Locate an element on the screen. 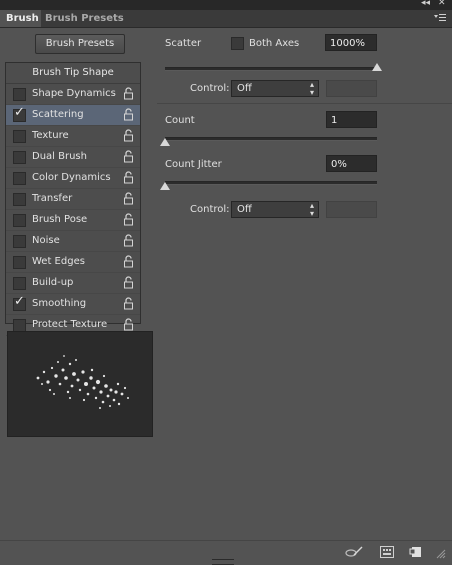 The height and width of the screenshot is (565, 452). tab-bar: Brush Brush Presets is located at coordinates (226, 19).